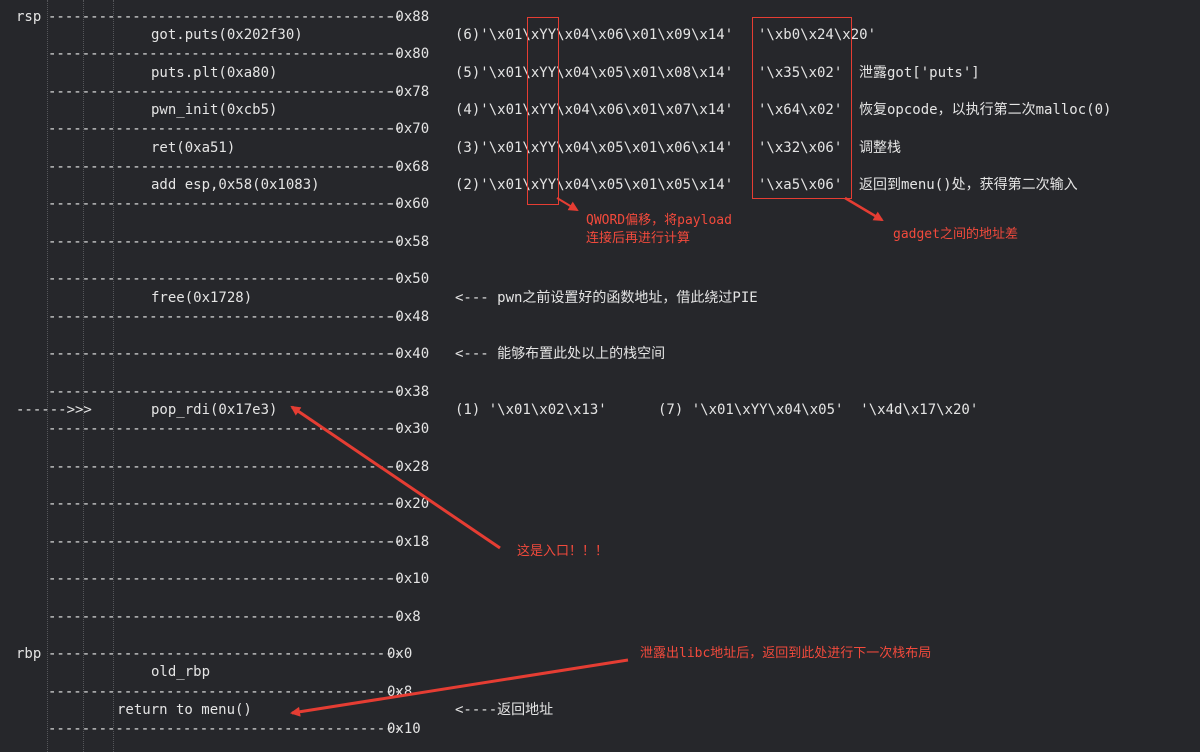  What do you see at coordinates (459, 687) in the screenshot?
I see `libc-leak-arrow` at bounding box center [459, 687].